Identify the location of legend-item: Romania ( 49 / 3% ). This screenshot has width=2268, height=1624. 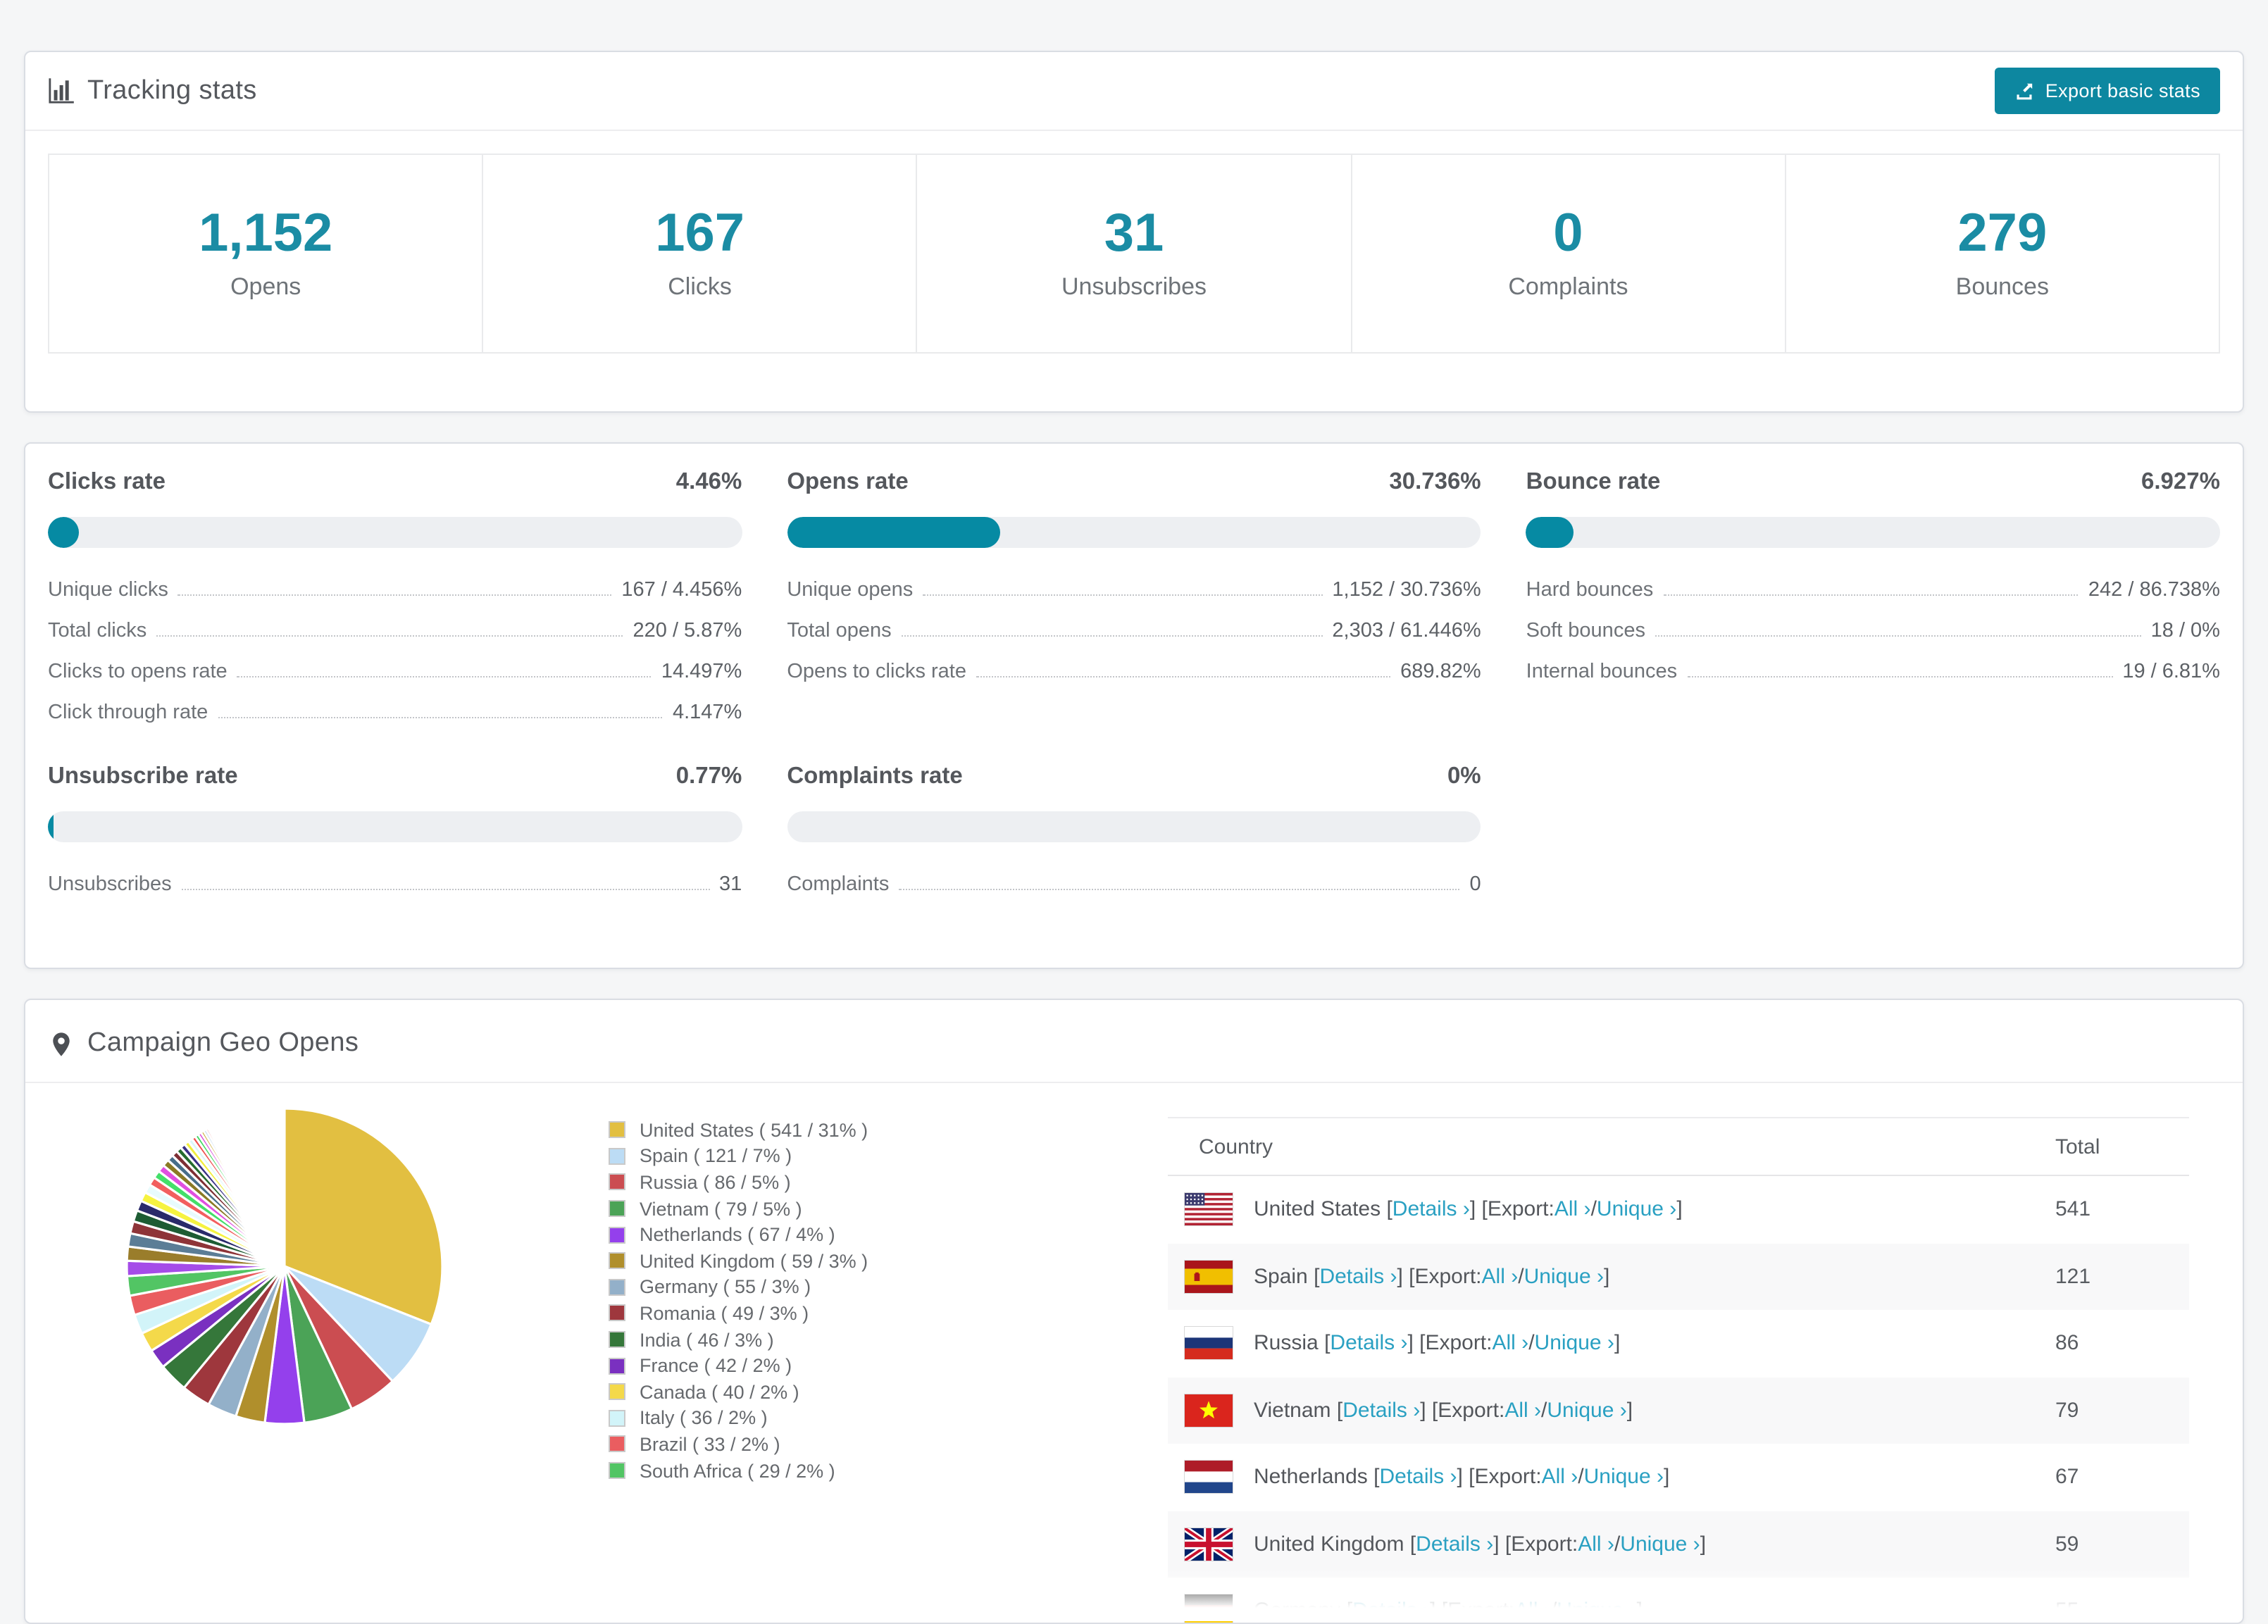
(739, 1313).